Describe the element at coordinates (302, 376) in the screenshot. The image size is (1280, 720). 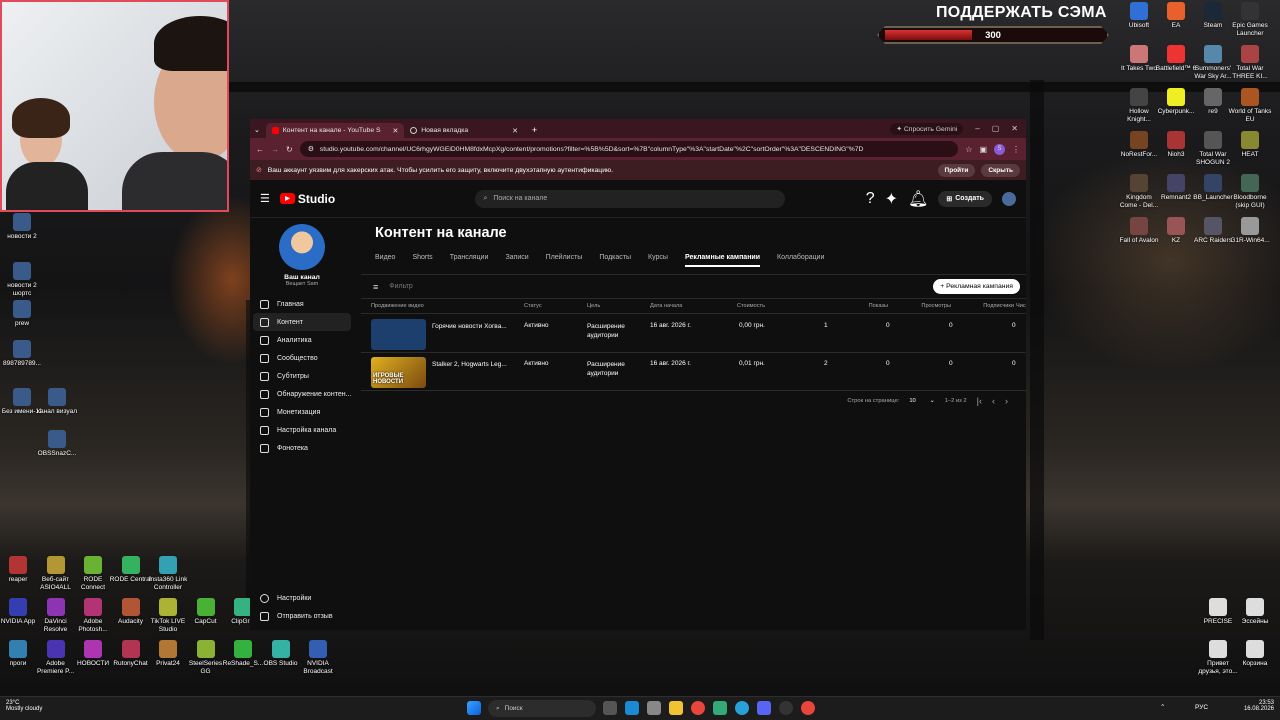
I see `nav-subtitles: Субтитры` at that location.